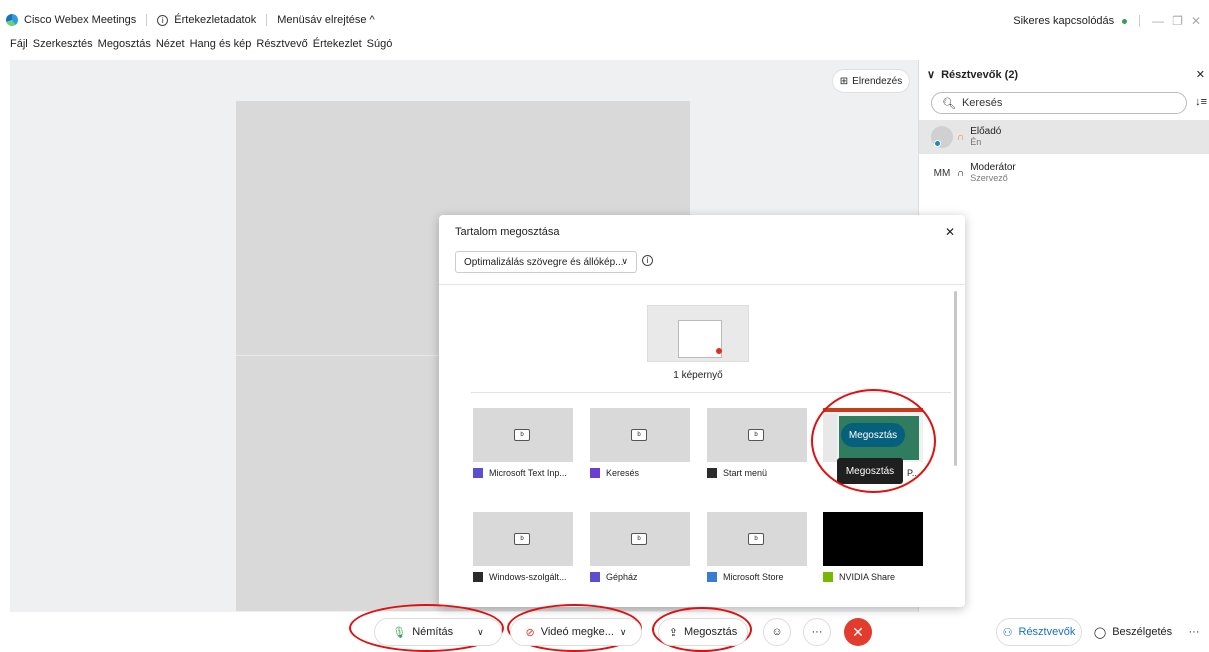  Describe the element at coordinates (1064, 173) in the screenshot. I see `participant-row: MM ∩ Moderátor Szervező` at that location.